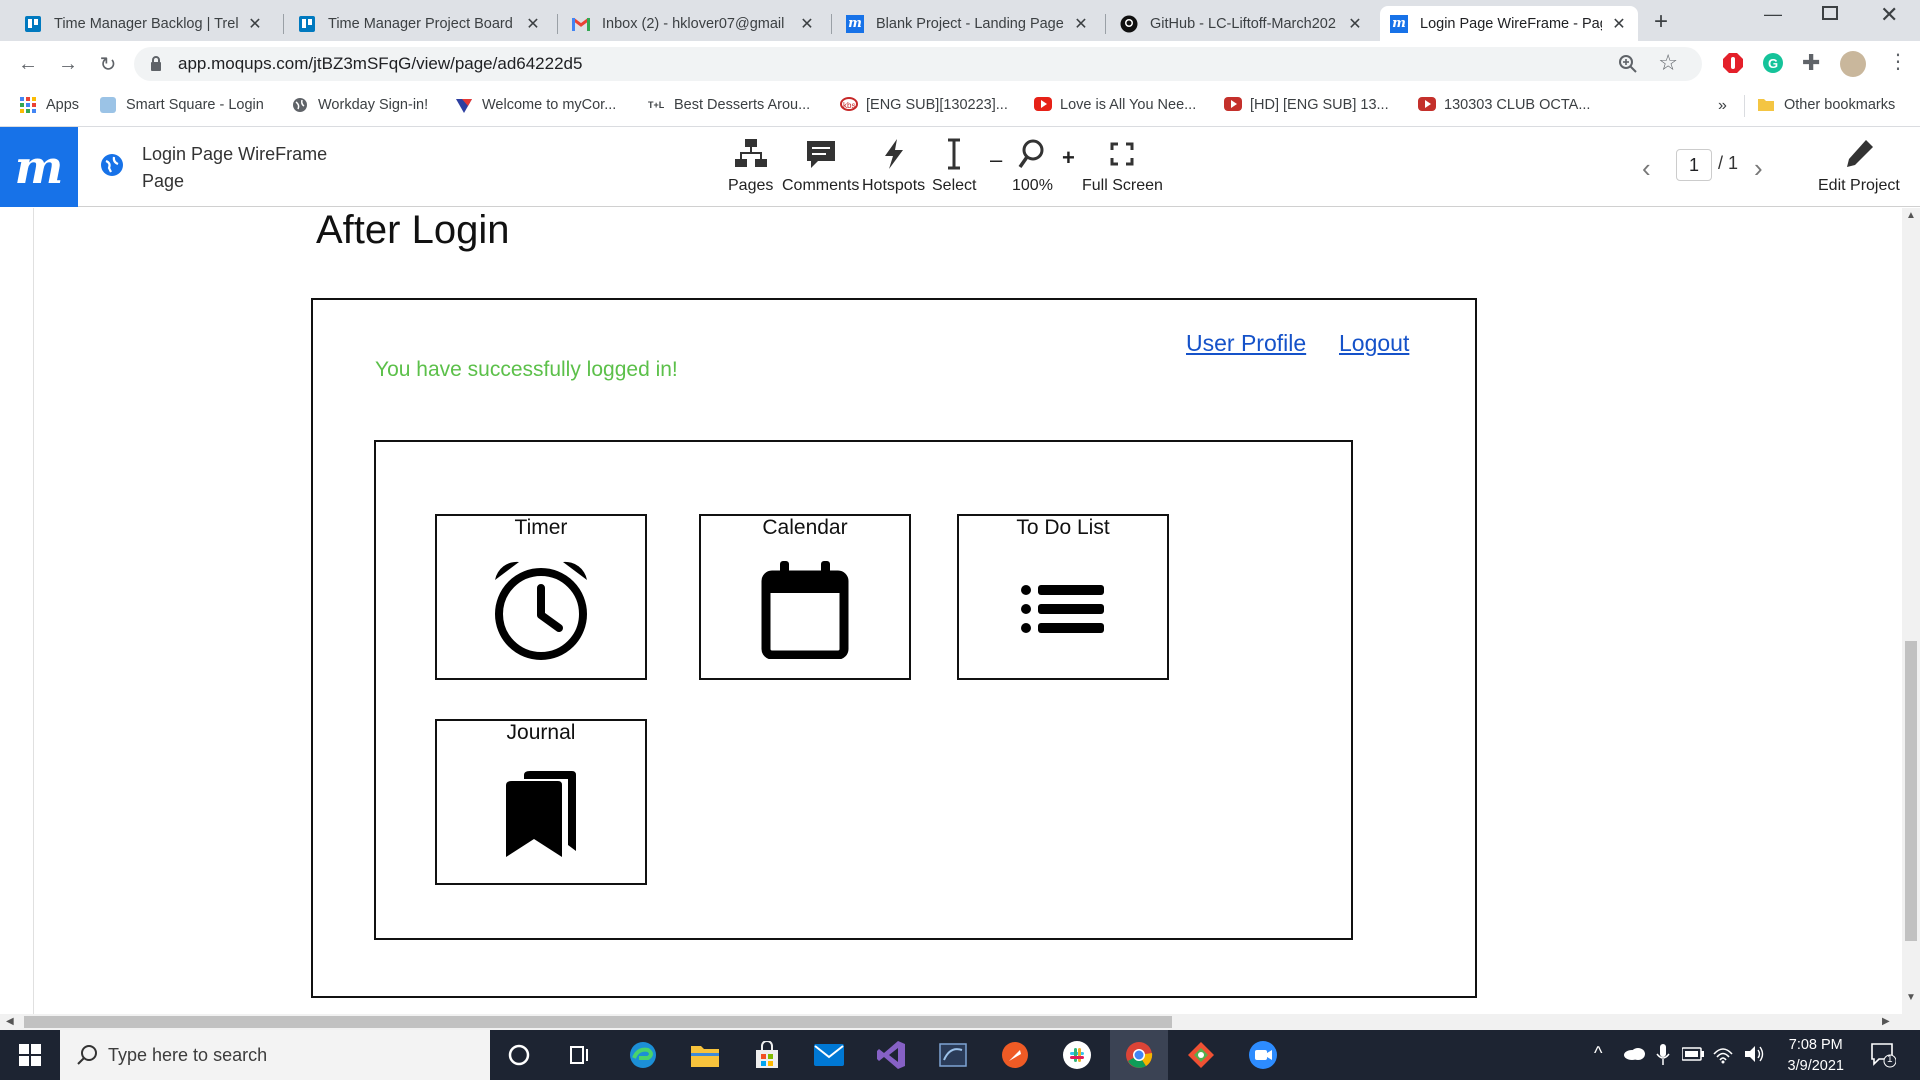 The height and width of the screenshot is (1080, 1920). What do you see at coordinates (1773, 14) in the screenshot?
I see `minimize-button: —` at bounding box center [1773, 14].